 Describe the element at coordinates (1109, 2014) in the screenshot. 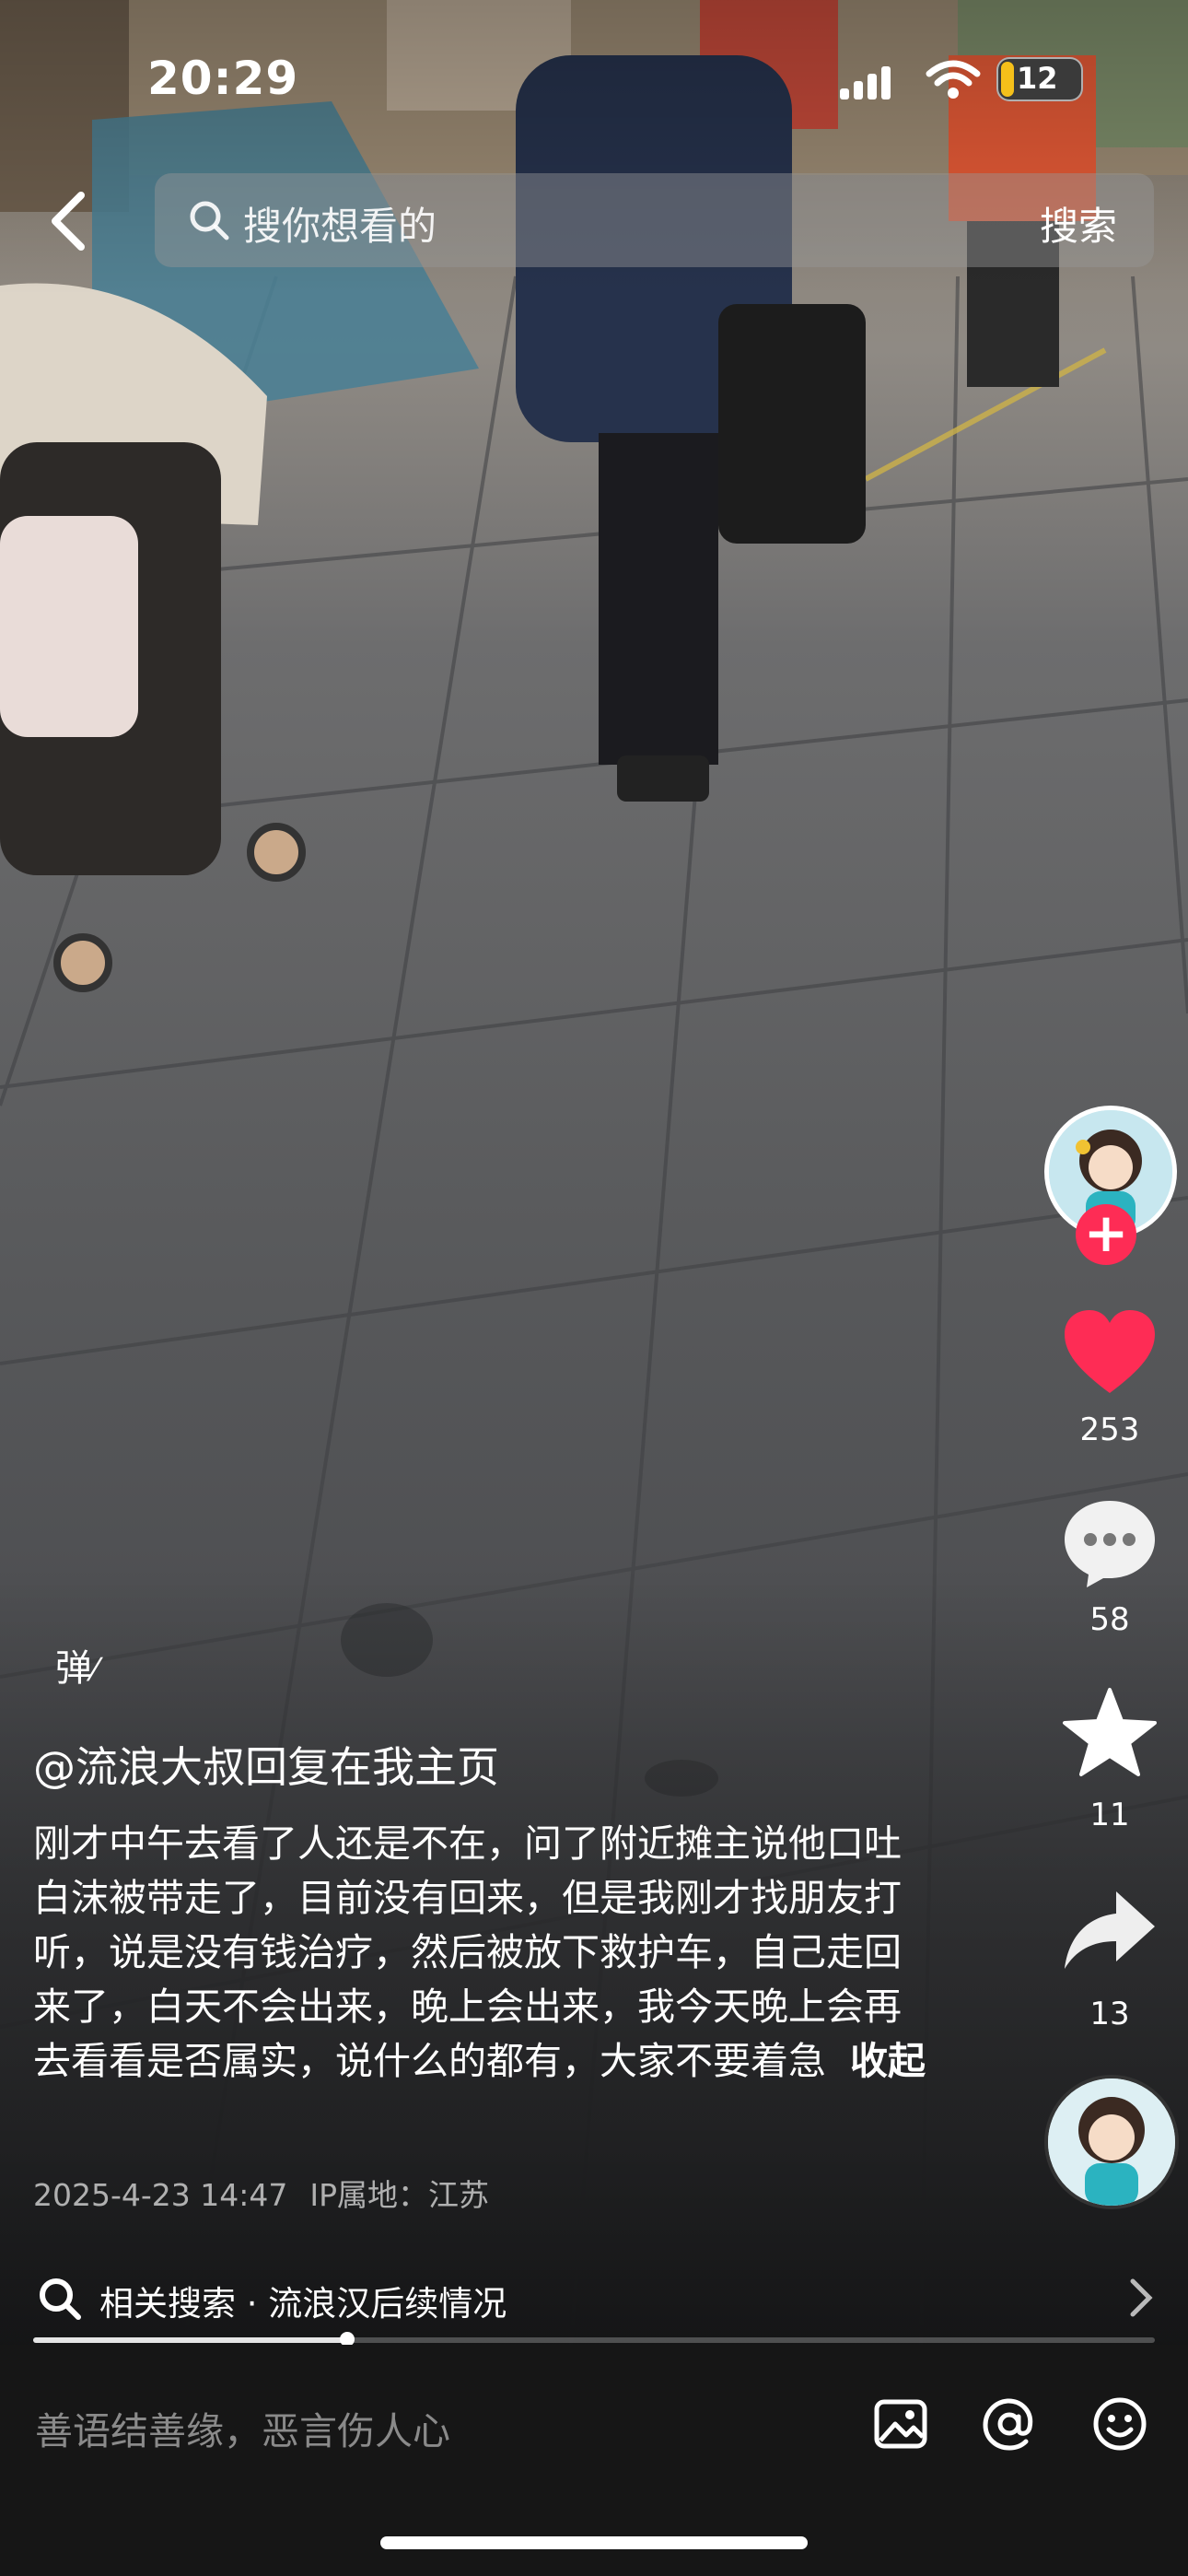

I see `share-count: 13` at that location.